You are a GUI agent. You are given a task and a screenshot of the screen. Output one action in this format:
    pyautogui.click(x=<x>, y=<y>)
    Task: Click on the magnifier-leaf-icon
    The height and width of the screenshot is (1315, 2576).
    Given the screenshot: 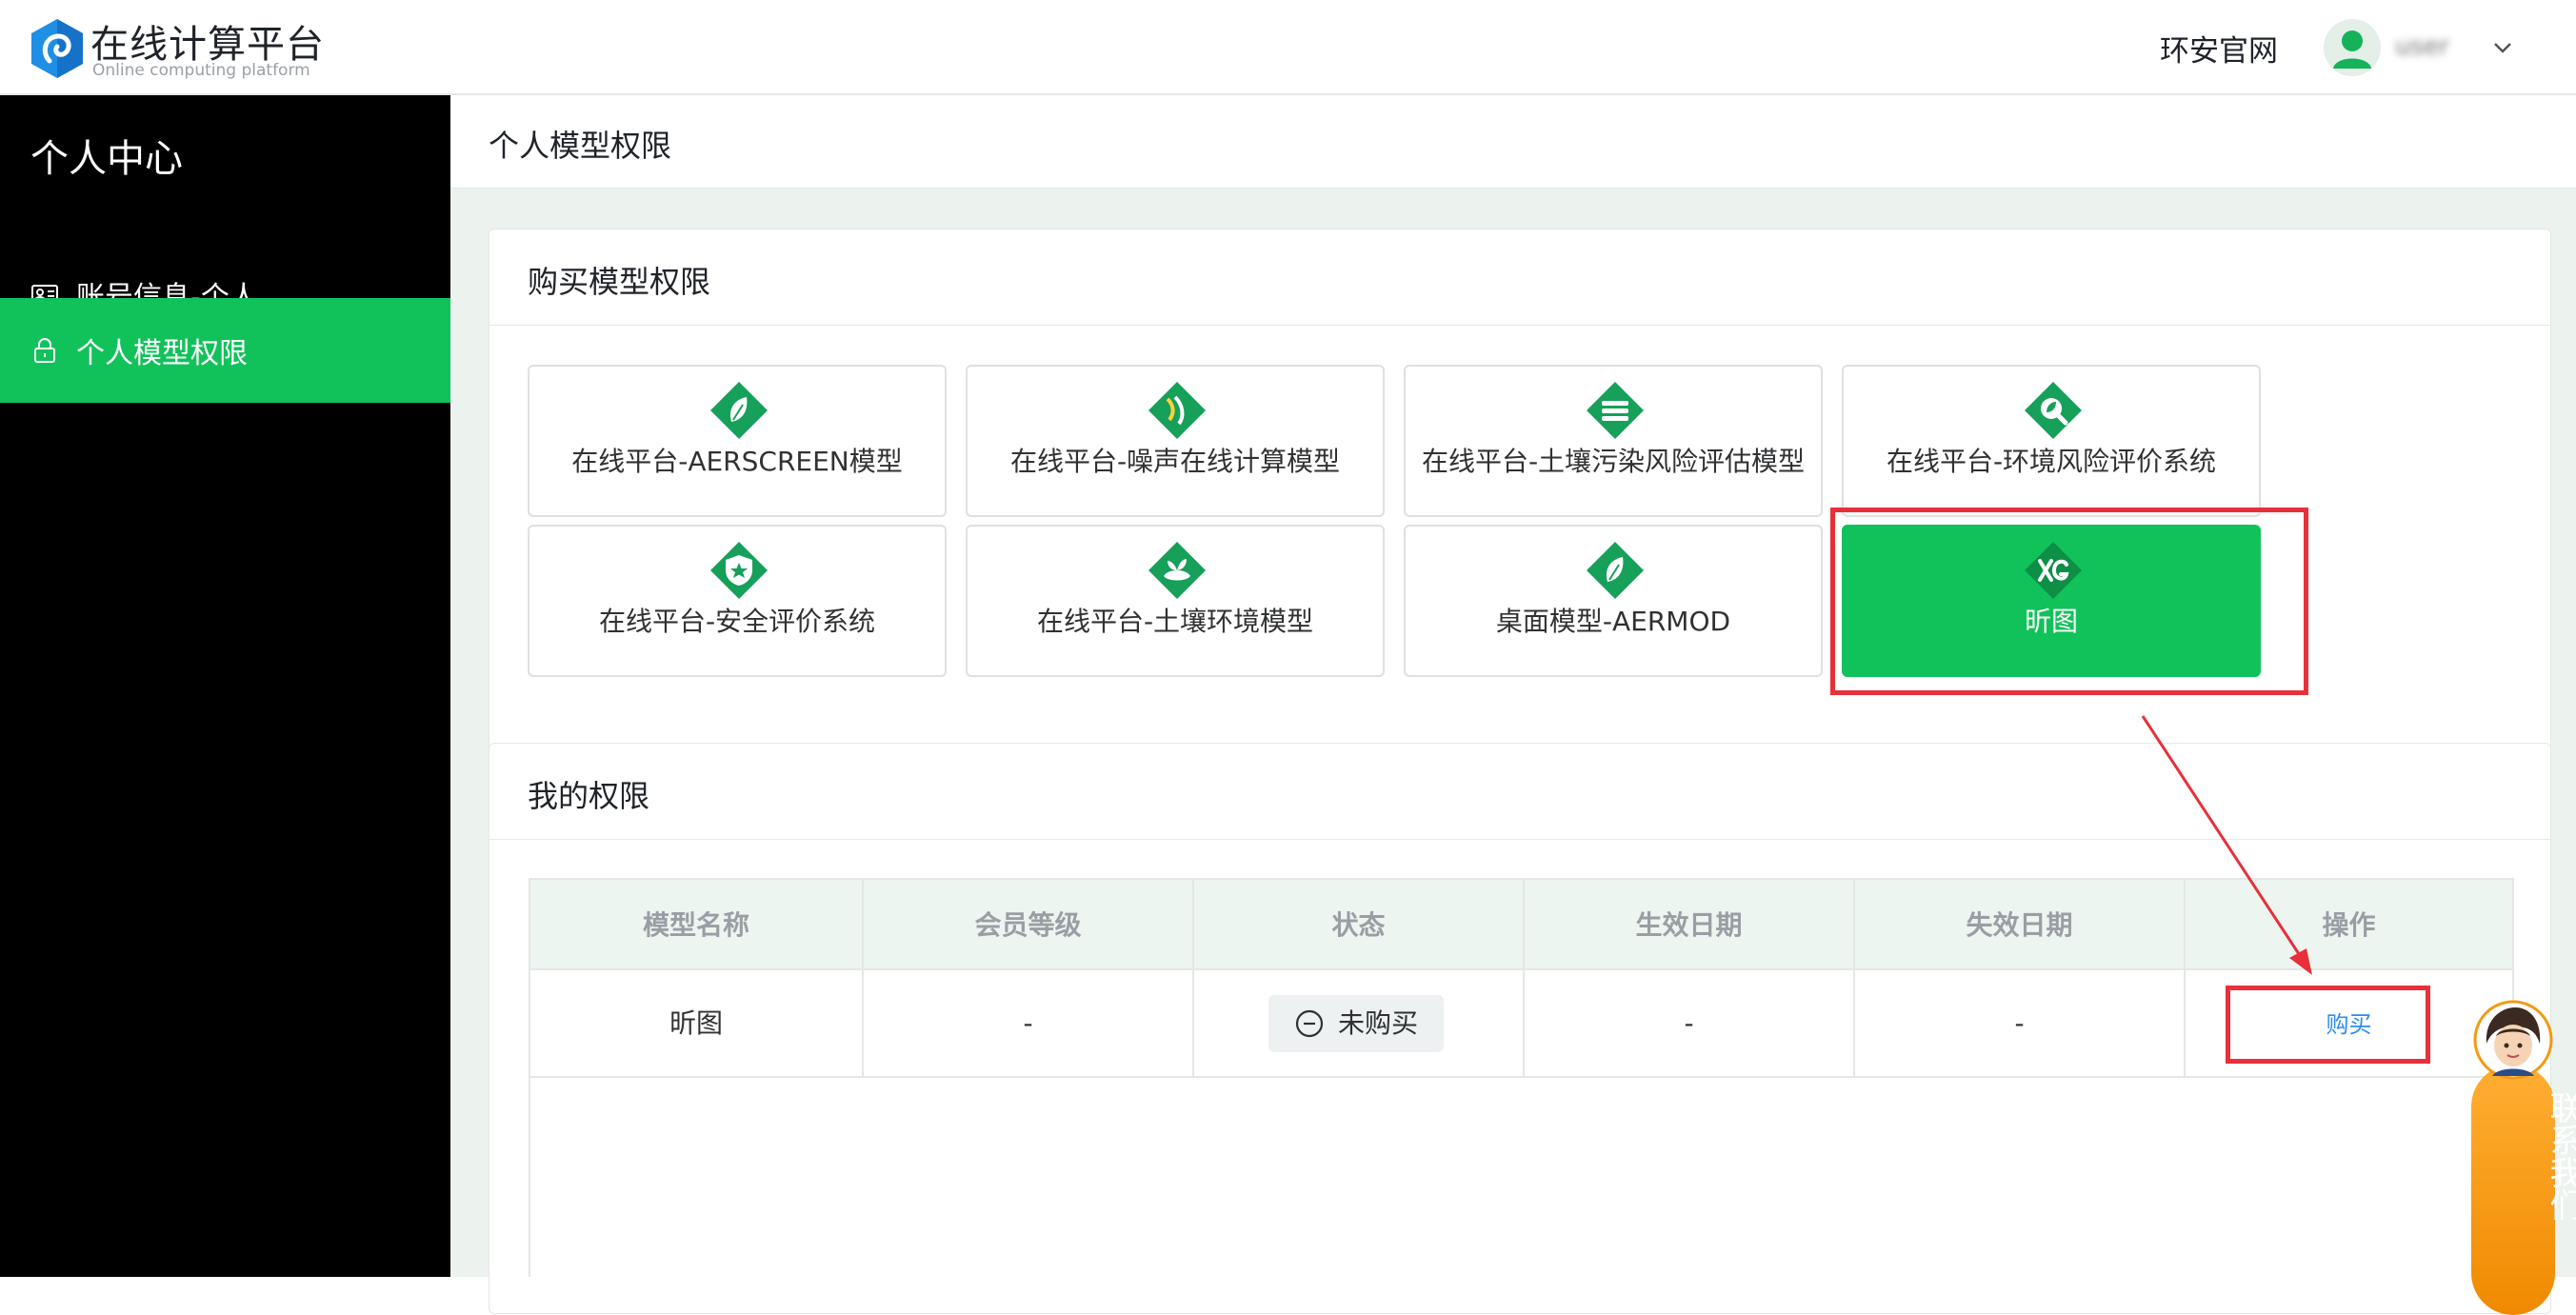 What is the action you would take?
    pyautogui.click(x=2054, y=410)
    